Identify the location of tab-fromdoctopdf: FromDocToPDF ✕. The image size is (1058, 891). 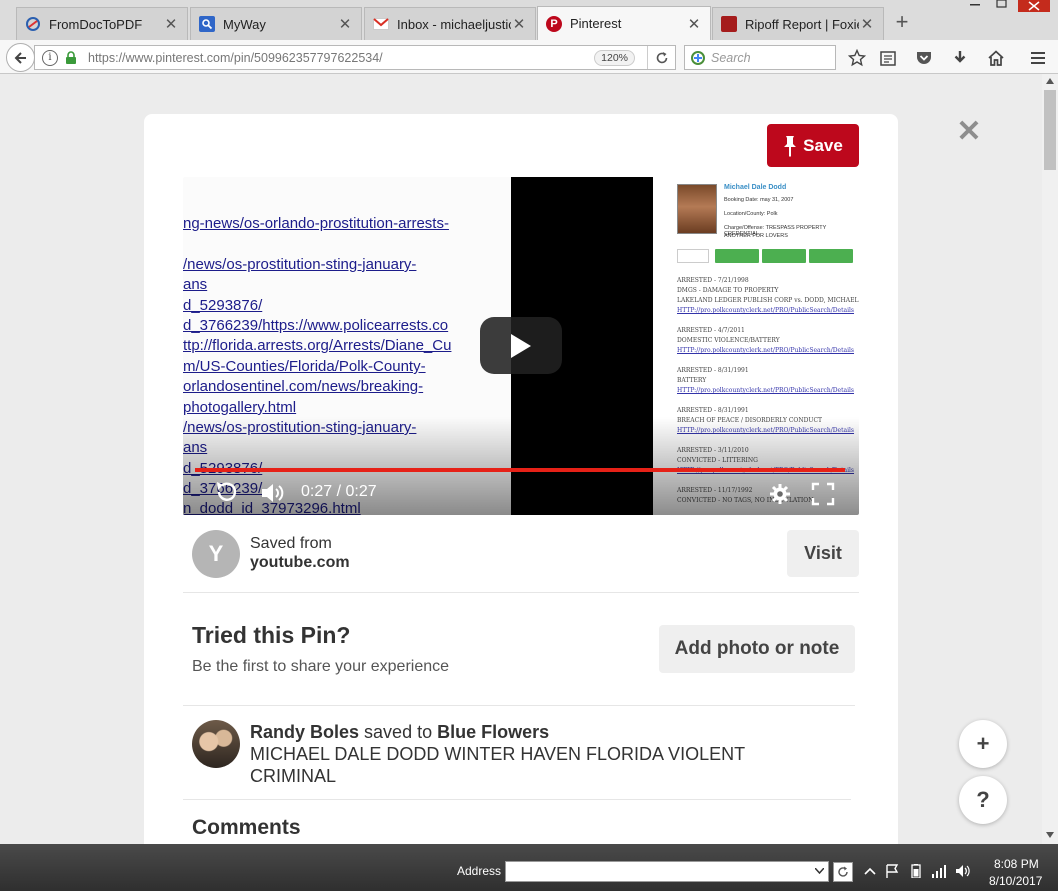
(102, 23).